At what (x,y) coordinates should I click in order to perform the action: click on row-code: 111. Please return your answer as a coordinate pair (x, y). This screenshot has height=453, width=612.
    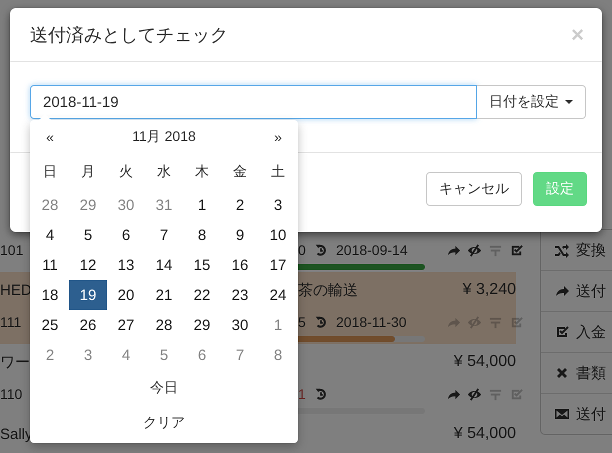
    Looking at the image, I should click on (11, 322).